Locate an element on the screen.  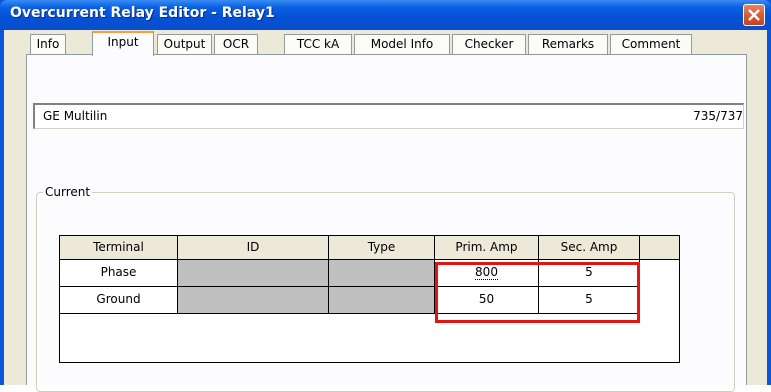
relay-count: 735/737 is located at coordinates (718, 116).